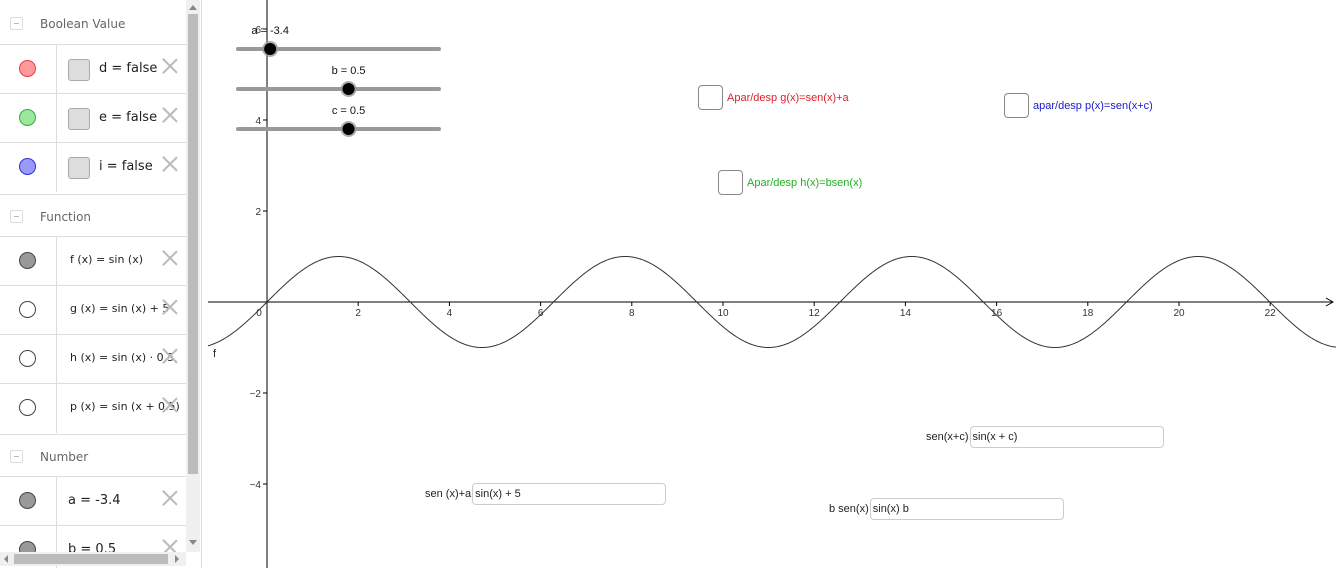  I want to click on x-tick-label: 16, so click(997, 313).